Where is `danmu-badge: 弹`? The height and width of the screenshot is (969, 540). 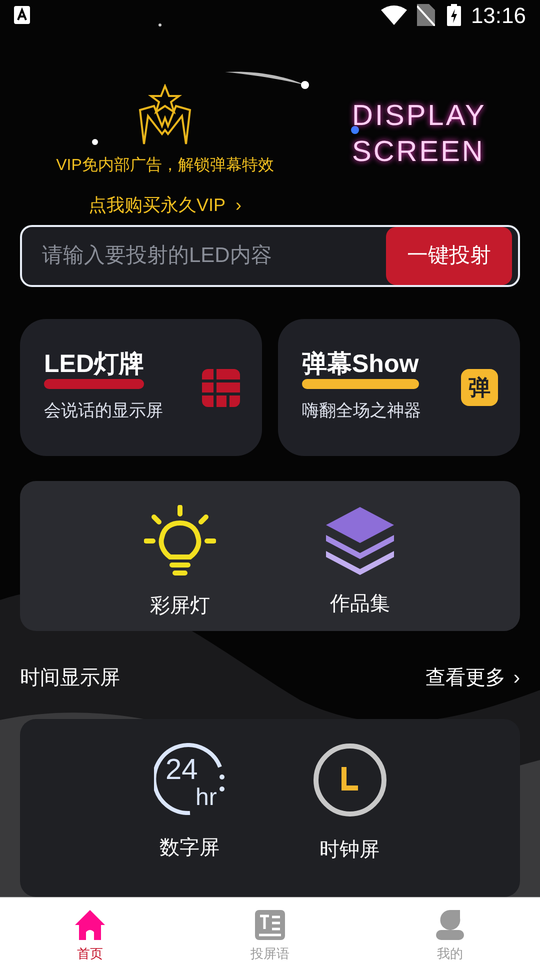
danmu-badge: 弹 is located at coordinates (479, 387).